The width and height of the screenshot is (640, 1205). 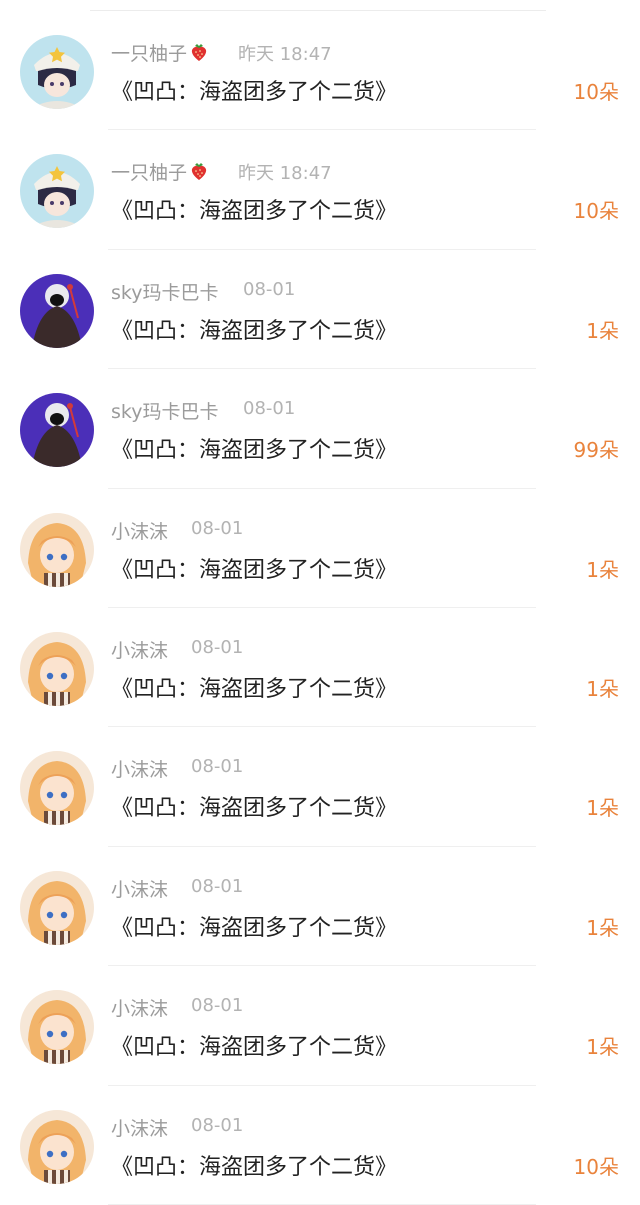 I want to click on list-item: 小沫沫 08-01 《凹凸：海盗团多了个二货》 10朵, so click(x=320, y=1145).